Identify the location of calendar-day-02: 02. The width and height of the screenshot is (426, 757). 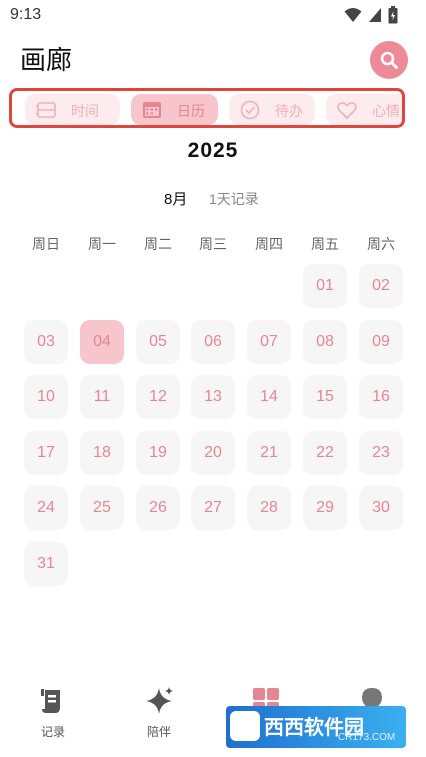
(381, 286).